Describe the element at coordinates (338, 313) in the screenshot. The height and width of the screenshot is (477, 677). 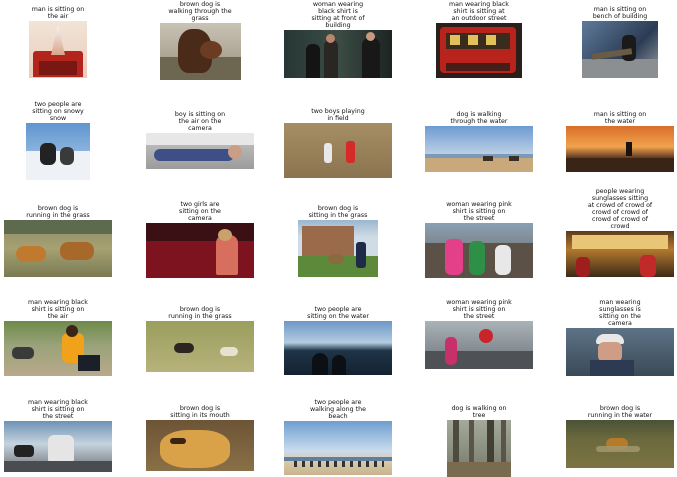
I see `image-caption: two people are sitting on the water` at that location.